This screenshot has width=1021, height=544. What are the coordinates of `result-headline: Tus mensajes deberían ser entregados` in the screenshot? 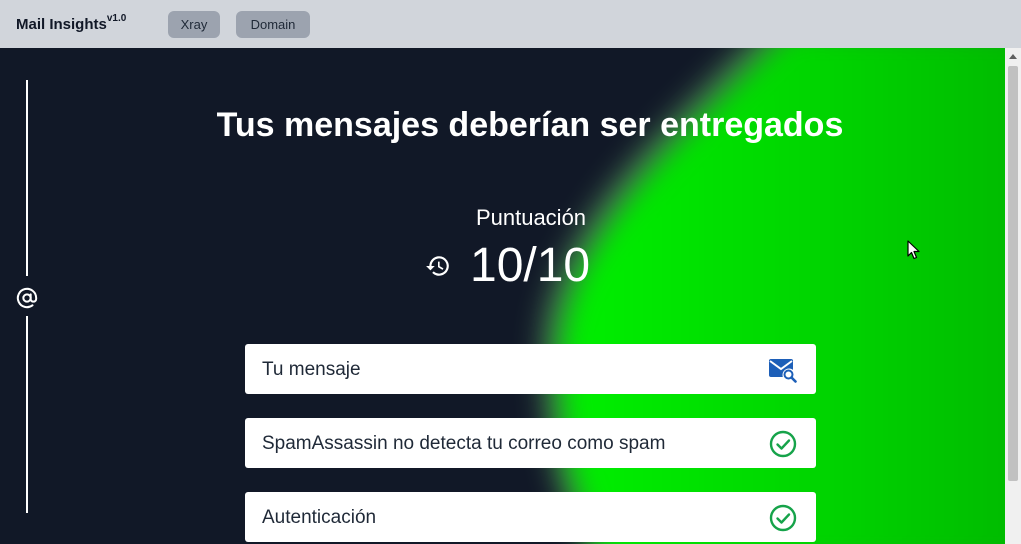 It's located at (530, 125).